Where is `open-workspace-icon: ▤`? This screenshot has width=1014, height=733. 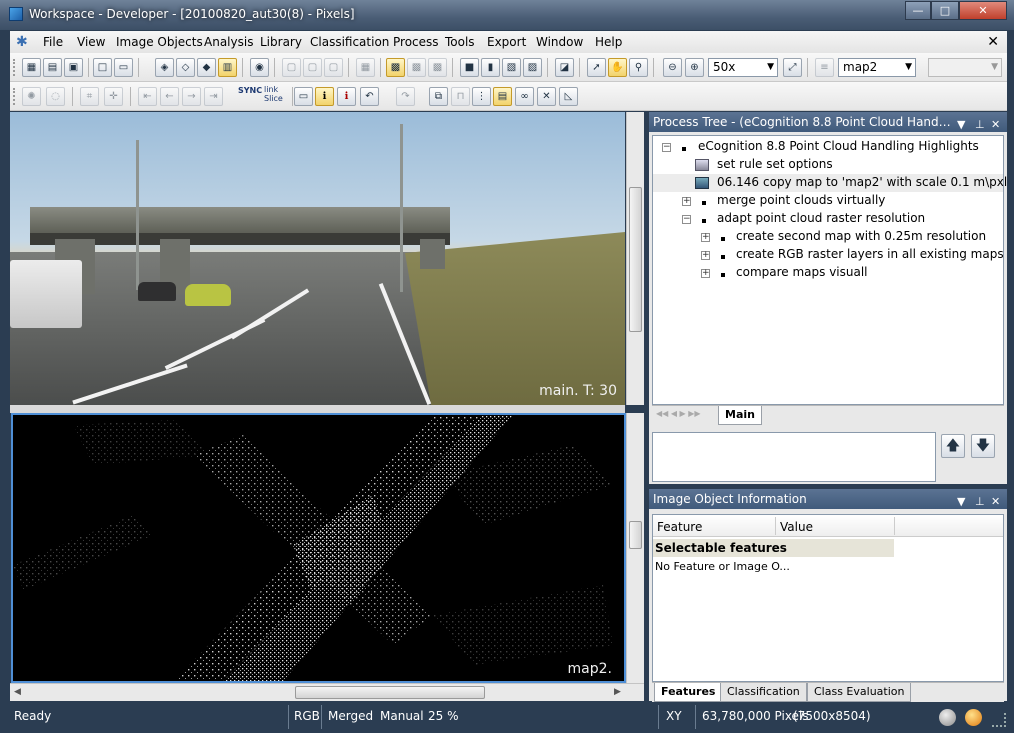
open-workspace-icon: ▤ is located at coordinates (52, 67).